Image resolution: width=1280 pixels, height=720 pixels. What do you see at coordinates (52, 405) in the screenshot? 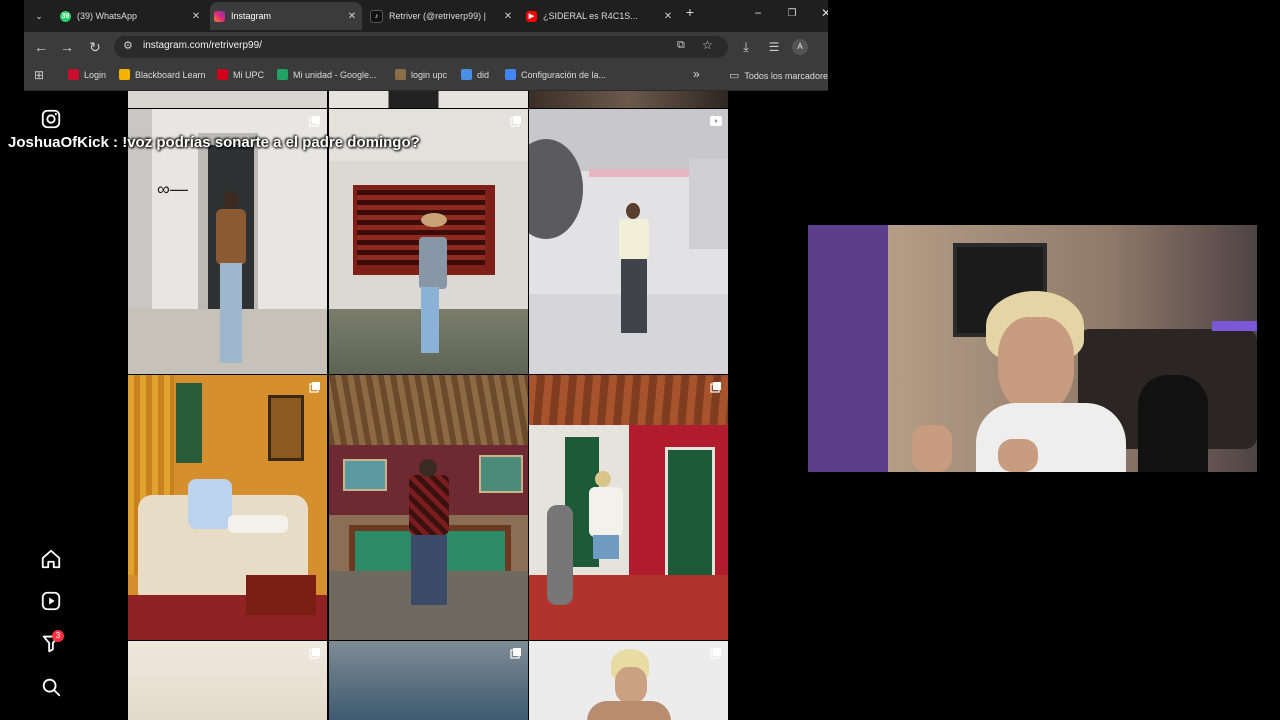
I see `instagram-sidebar: 3` at bounding box center [52, 405].